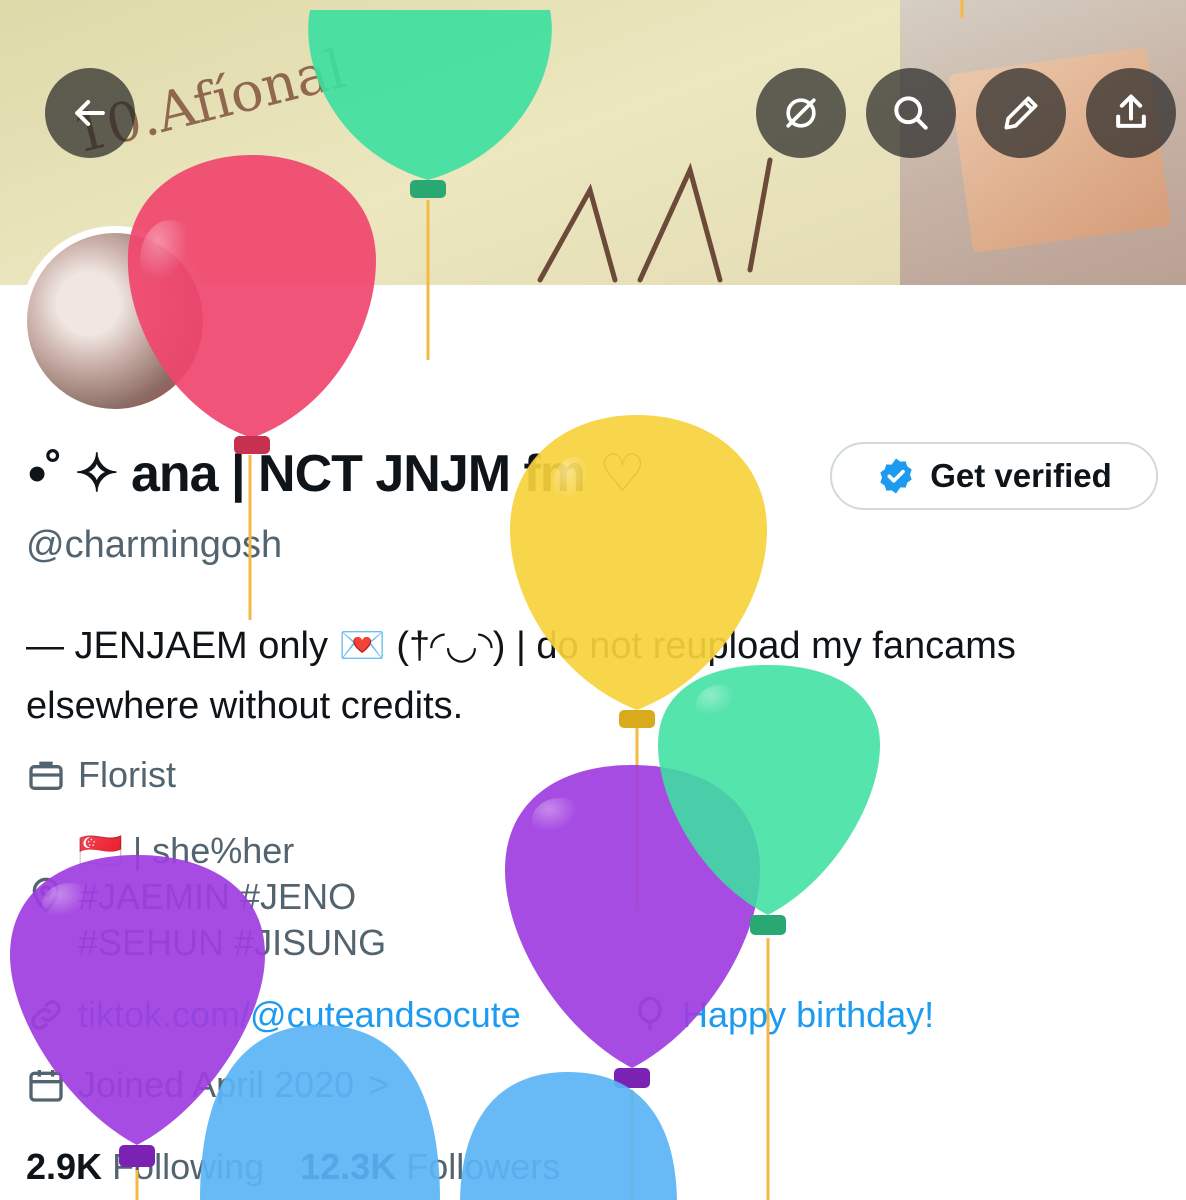  I want to click on circle-slash-icon, so click(801, 113).